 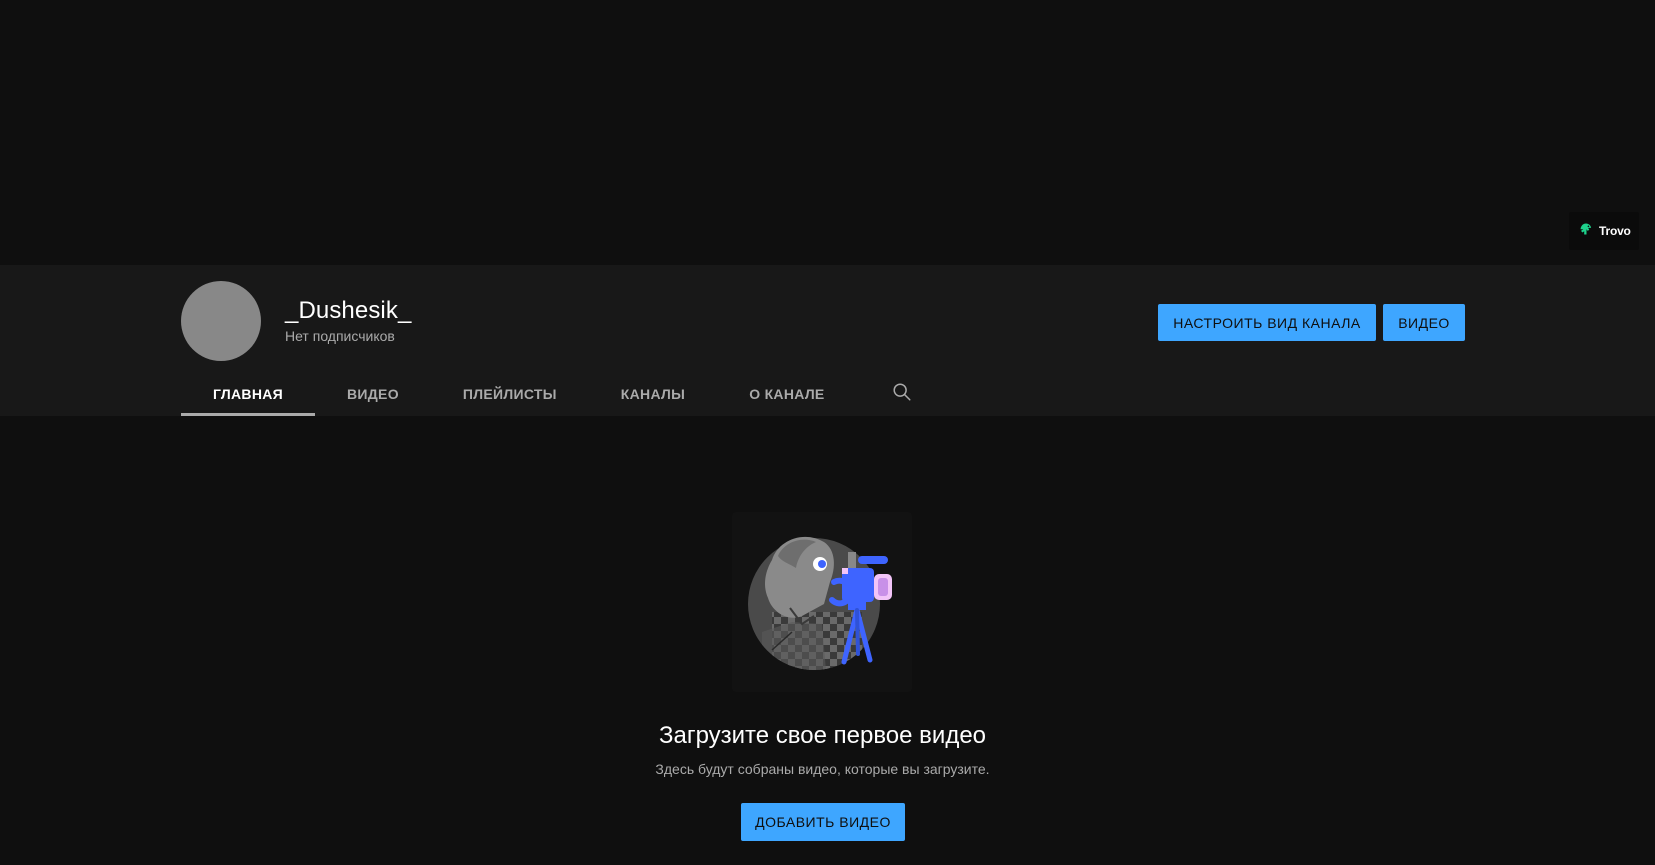 What do you see at coordinates (786, 394) in the screenshot?
I see `tab-about: О канале` at bounding box center [786, 394].